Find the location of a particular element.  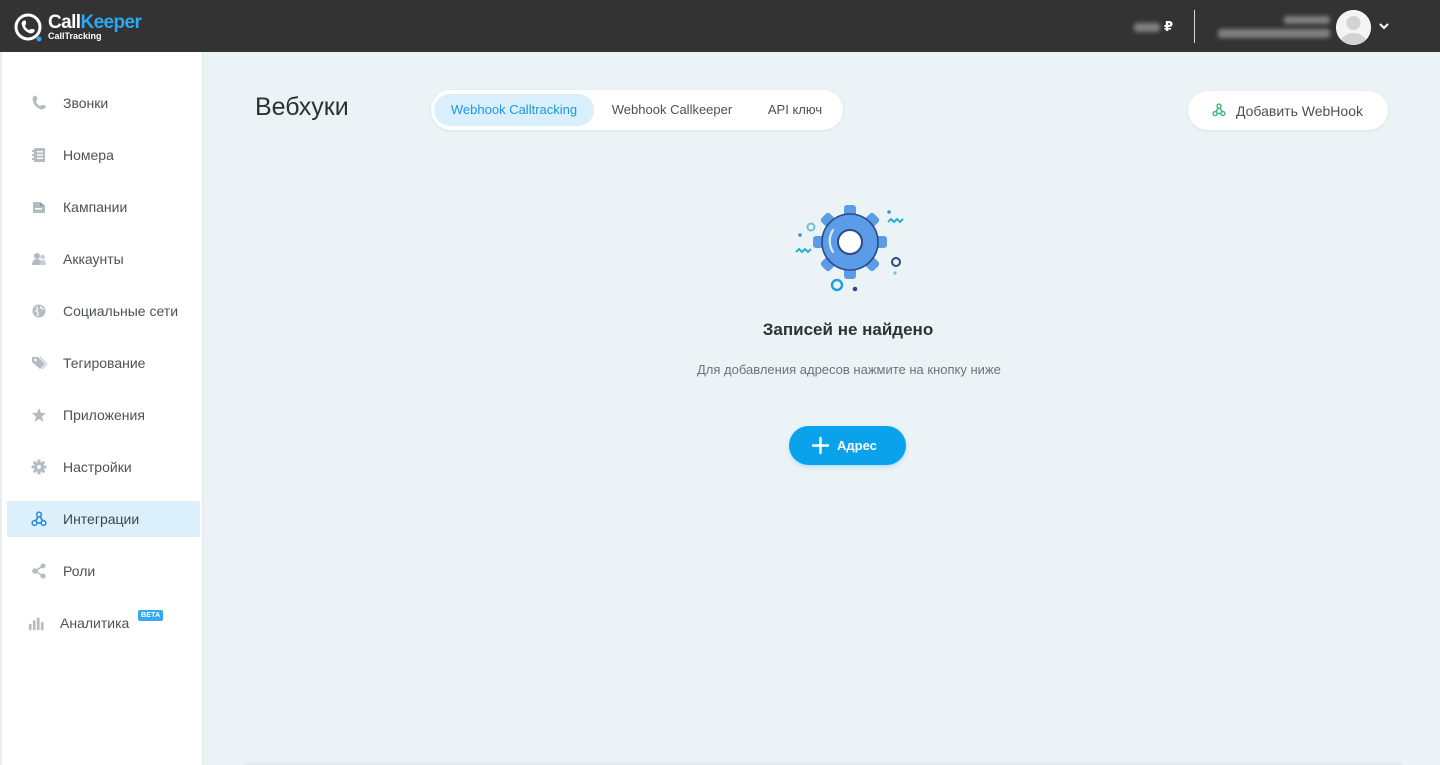

sidebar-item-label: Приложения is located at coordinates (104, 415).